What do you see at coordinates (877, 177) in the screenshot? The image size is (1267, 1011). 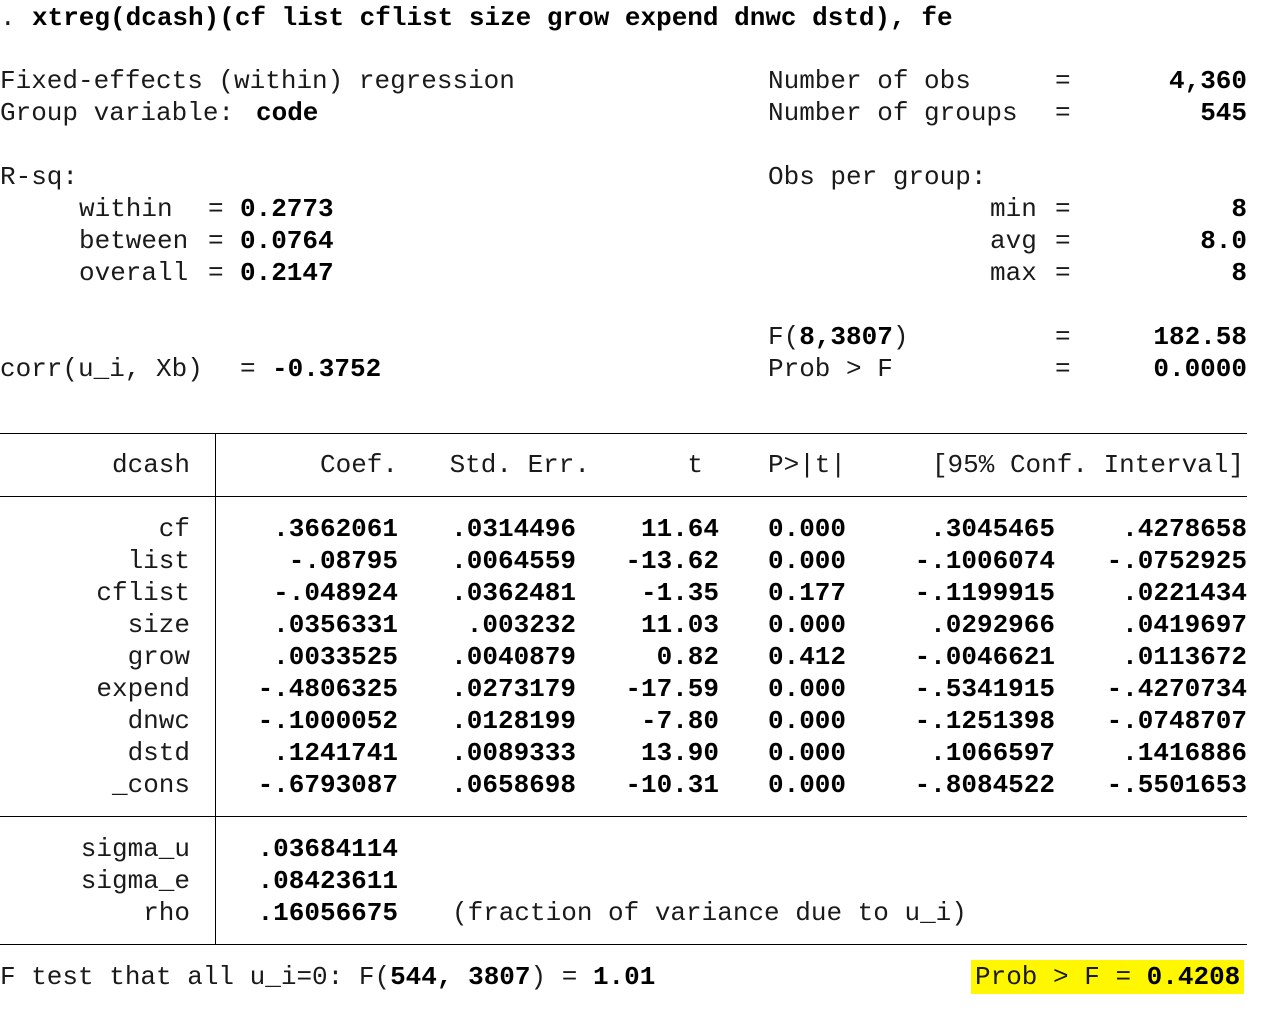 I see `obs-per-group-label: Obs per group:` at bounding box center [877, 177].